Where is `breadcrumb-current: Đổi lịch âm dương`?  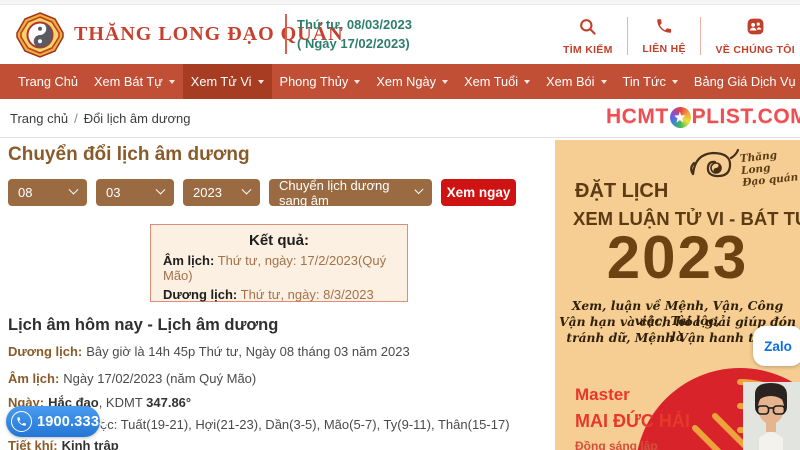
breadcrumb-current: Đổi lịch âm dương is located at coordinates (137, 118).